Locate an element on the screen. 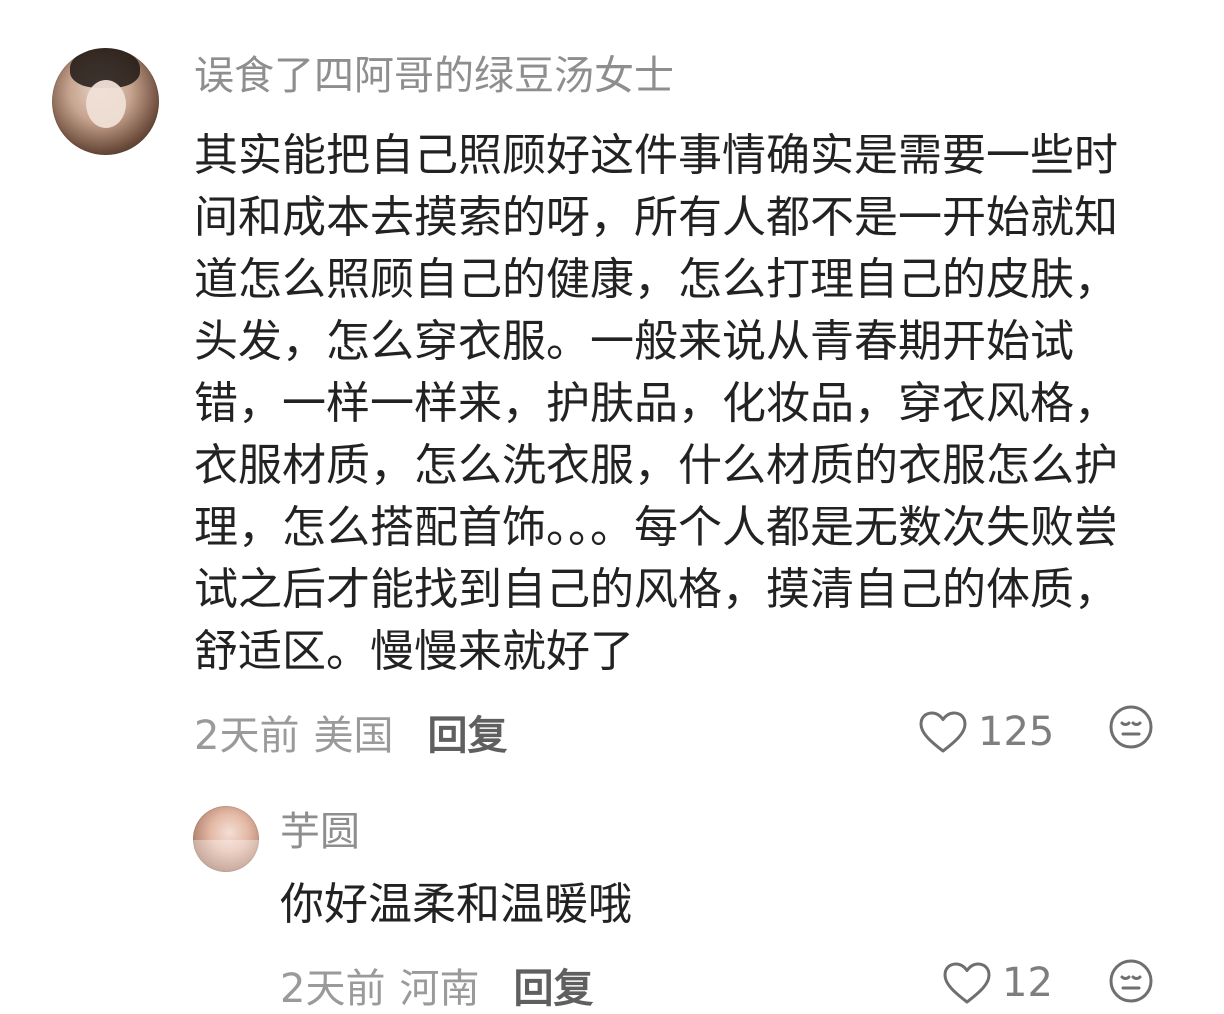  comment-time-location: 2天前 美国 is located at coordinates (293, 732).